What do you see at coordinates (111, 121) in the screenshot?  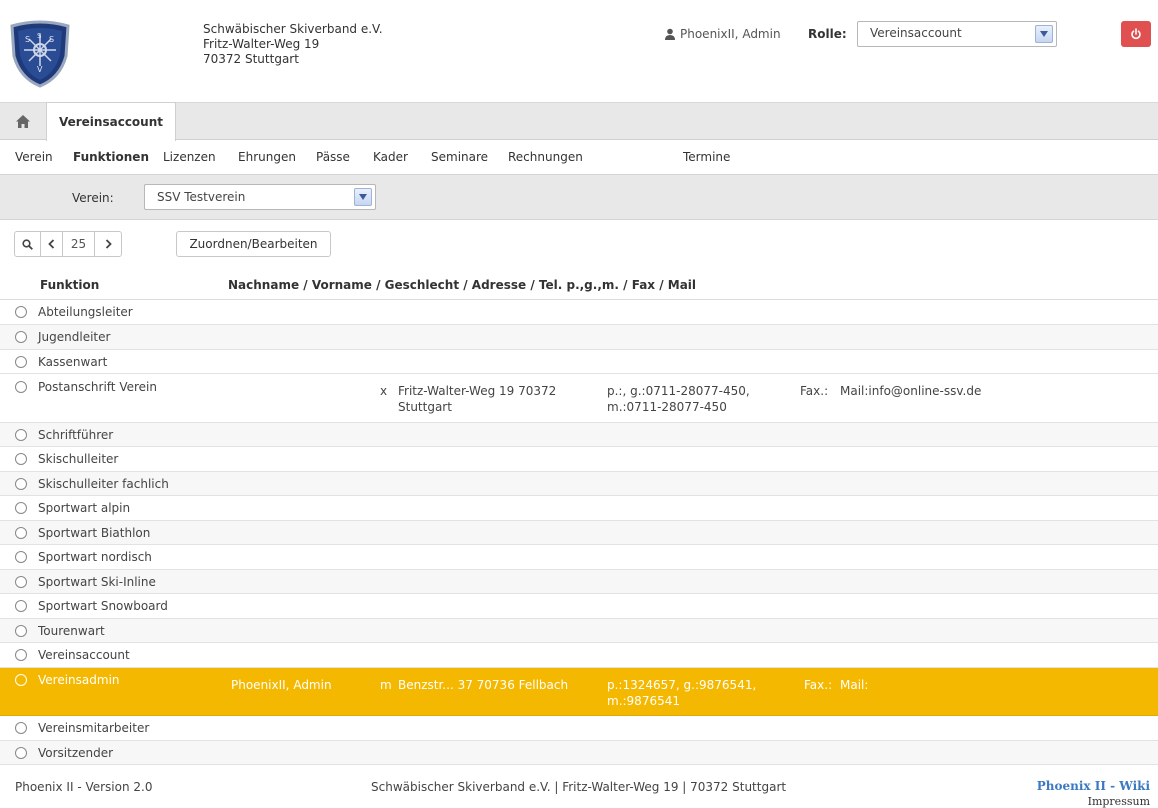 I see `tab-vereinsaccount: Vereinsaccount` at bounding box center [111, 121].